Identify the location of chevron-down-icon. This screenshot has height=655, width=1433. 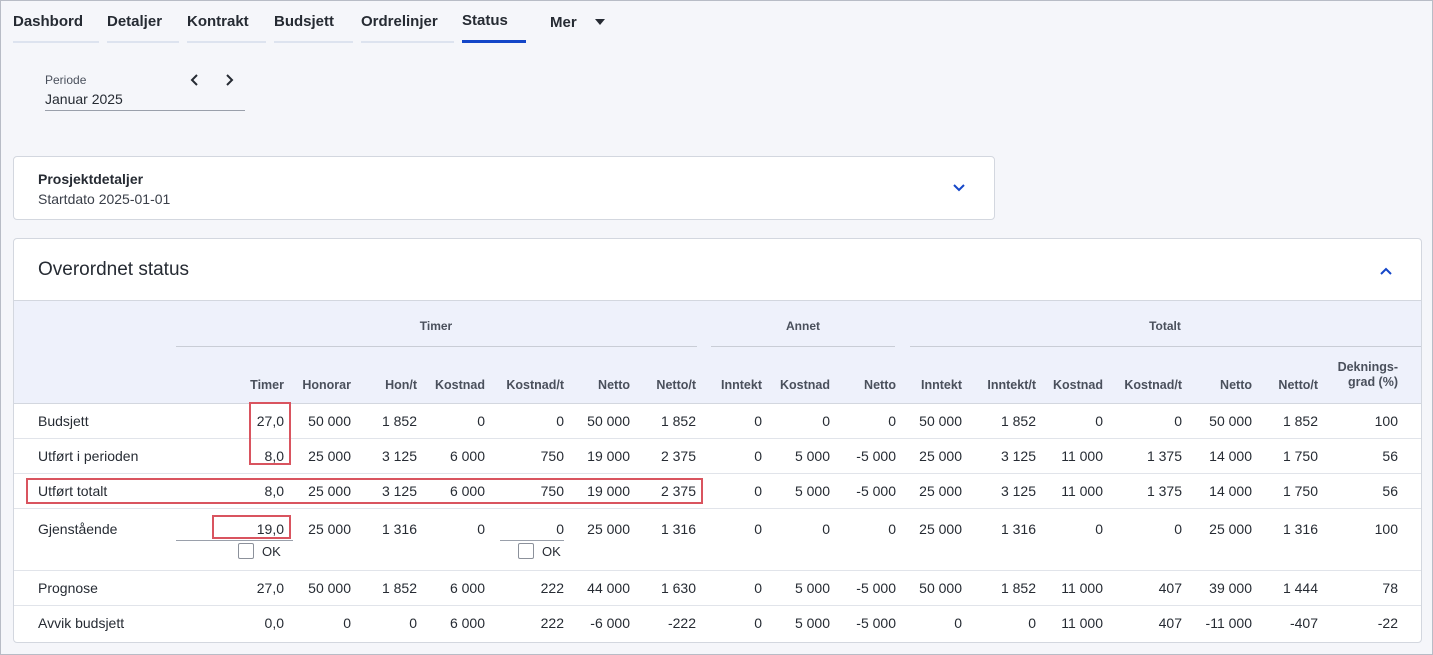
(959, 188).